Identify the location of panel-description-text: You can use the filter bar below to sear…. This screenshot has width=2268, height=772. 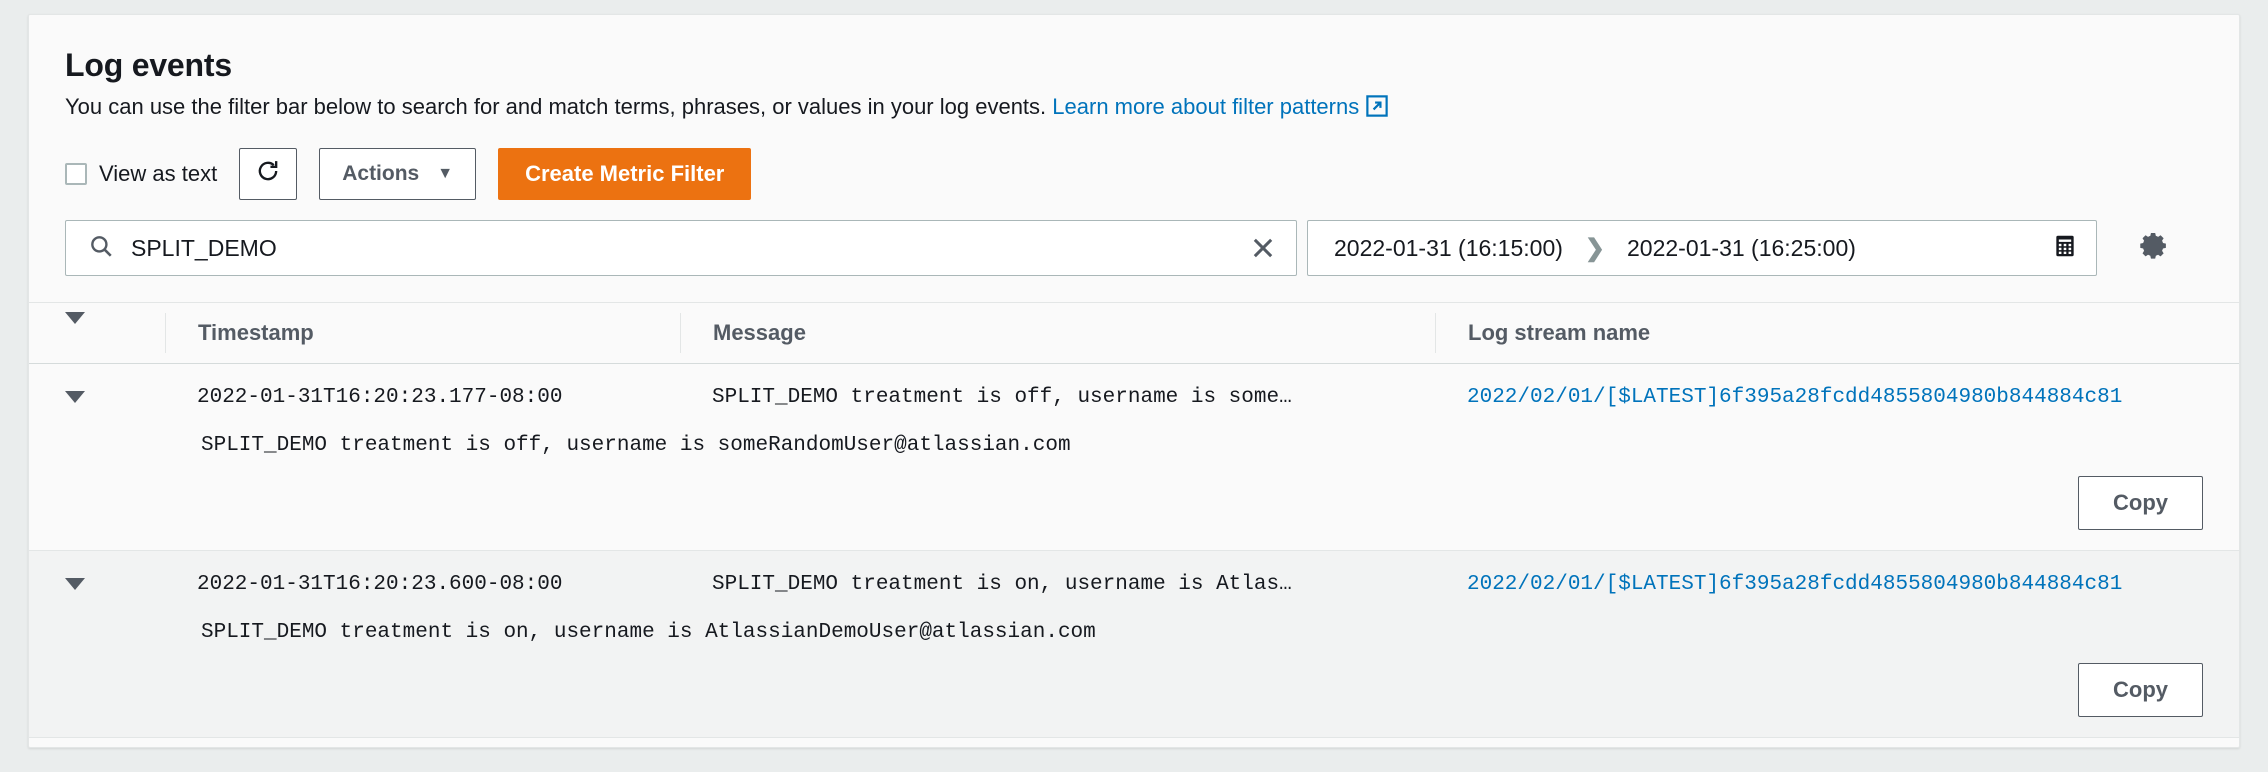
(556, 106).